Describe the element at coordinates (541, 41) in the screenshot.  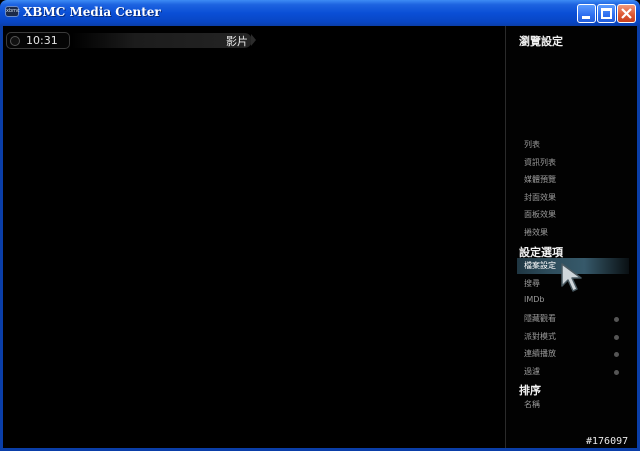
I see `panel-title: 瀏覽設定` at that location.